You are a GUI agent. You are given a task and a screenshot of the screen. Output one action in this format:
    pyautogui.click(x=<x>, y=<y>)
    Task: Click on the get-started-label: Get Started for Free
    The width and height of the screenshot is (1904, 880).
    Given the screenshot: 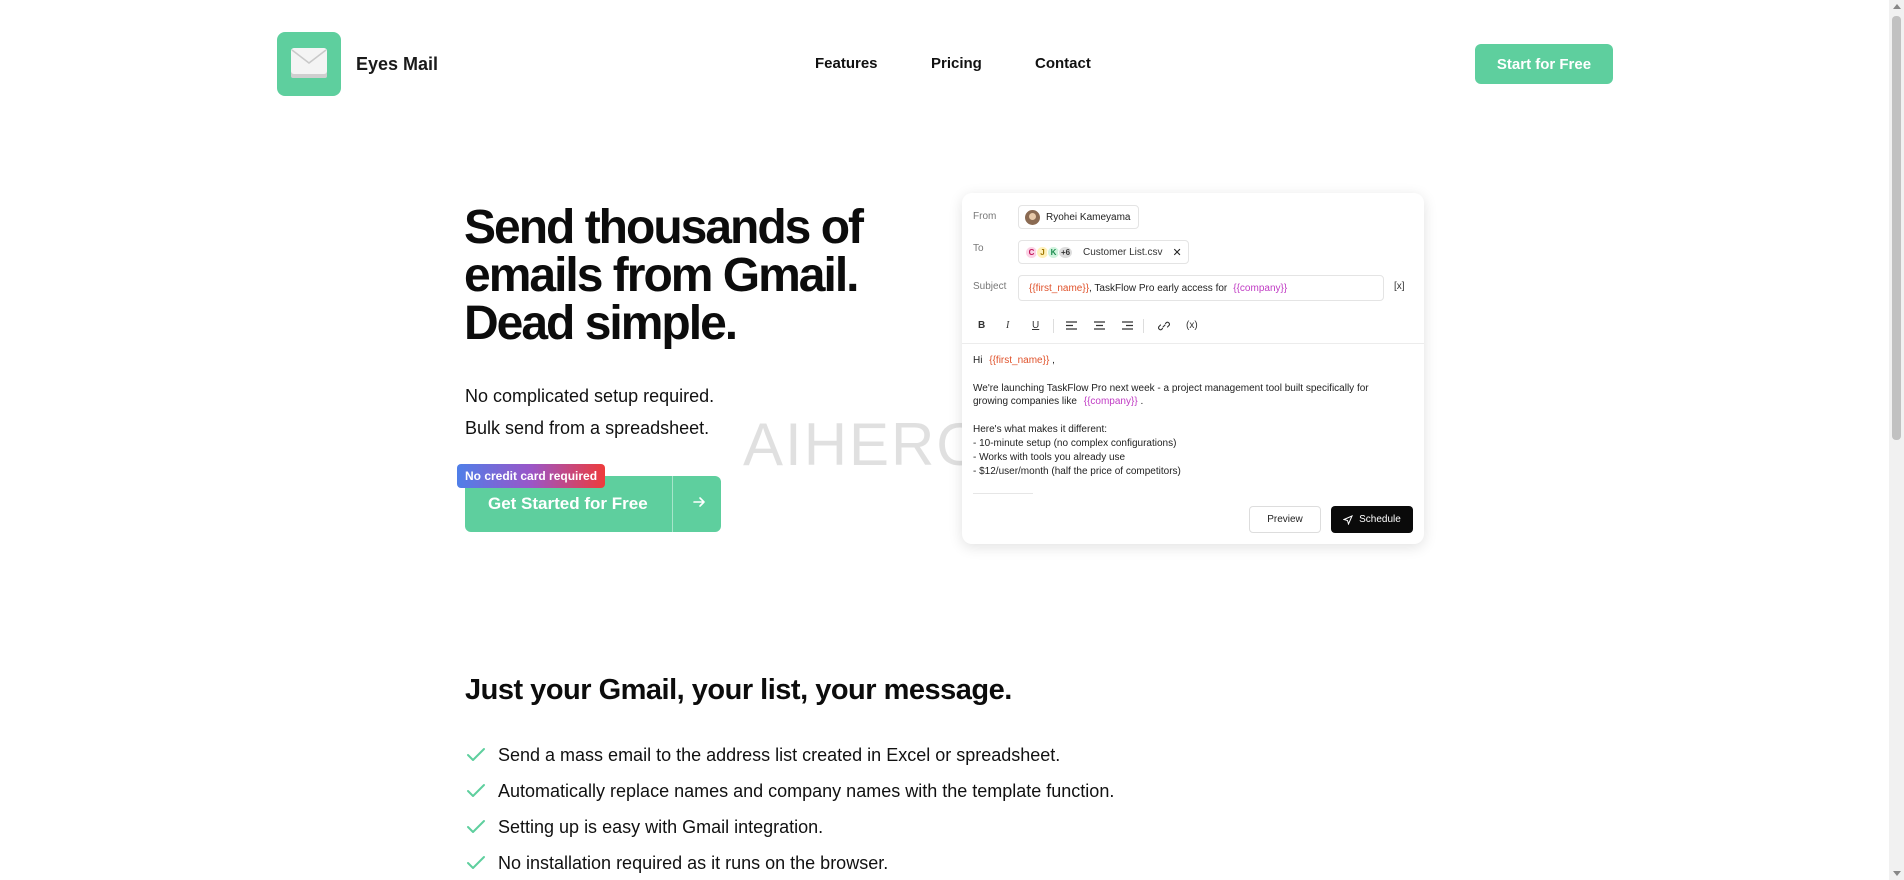 What is the action you would take?
    pyautogui.click(x=568, y=503)
    